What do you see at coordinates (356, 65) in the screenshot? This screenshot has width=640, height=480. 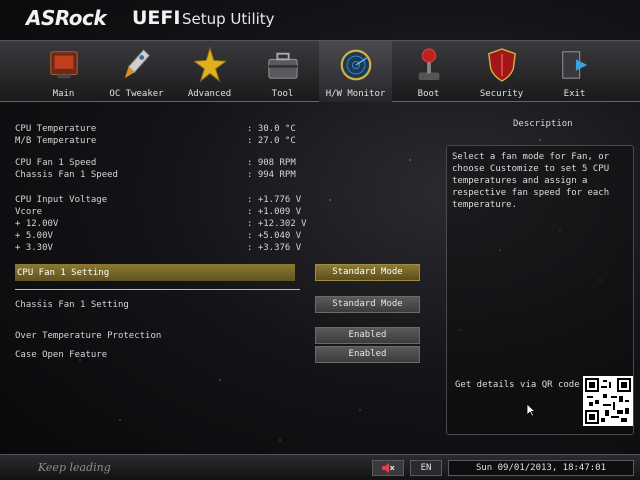 I see `radar-icon` at bounding box center [356, 65].